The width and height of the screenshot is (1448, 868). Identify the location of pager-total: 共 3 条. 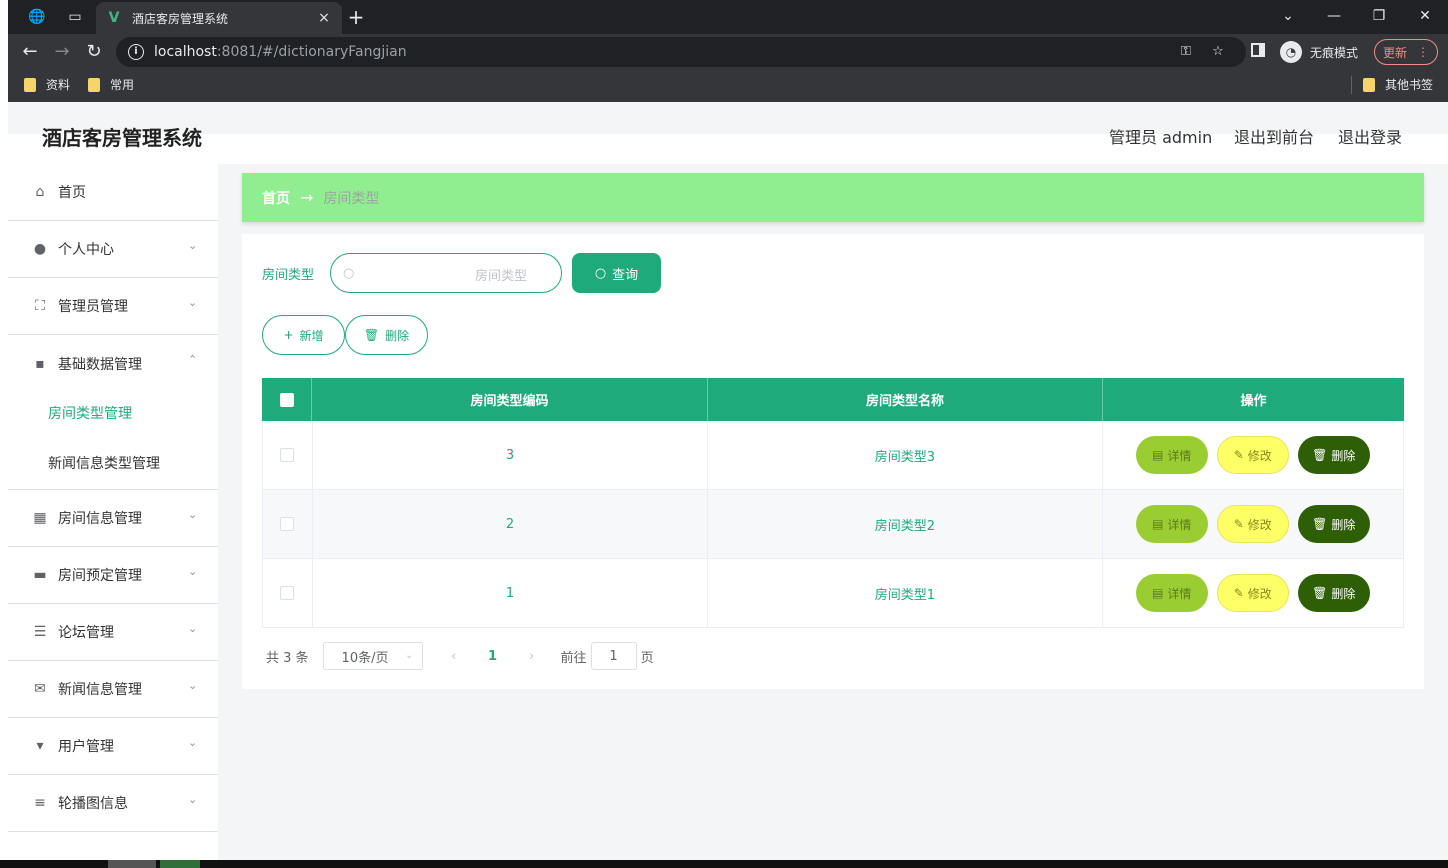
(287, 658).